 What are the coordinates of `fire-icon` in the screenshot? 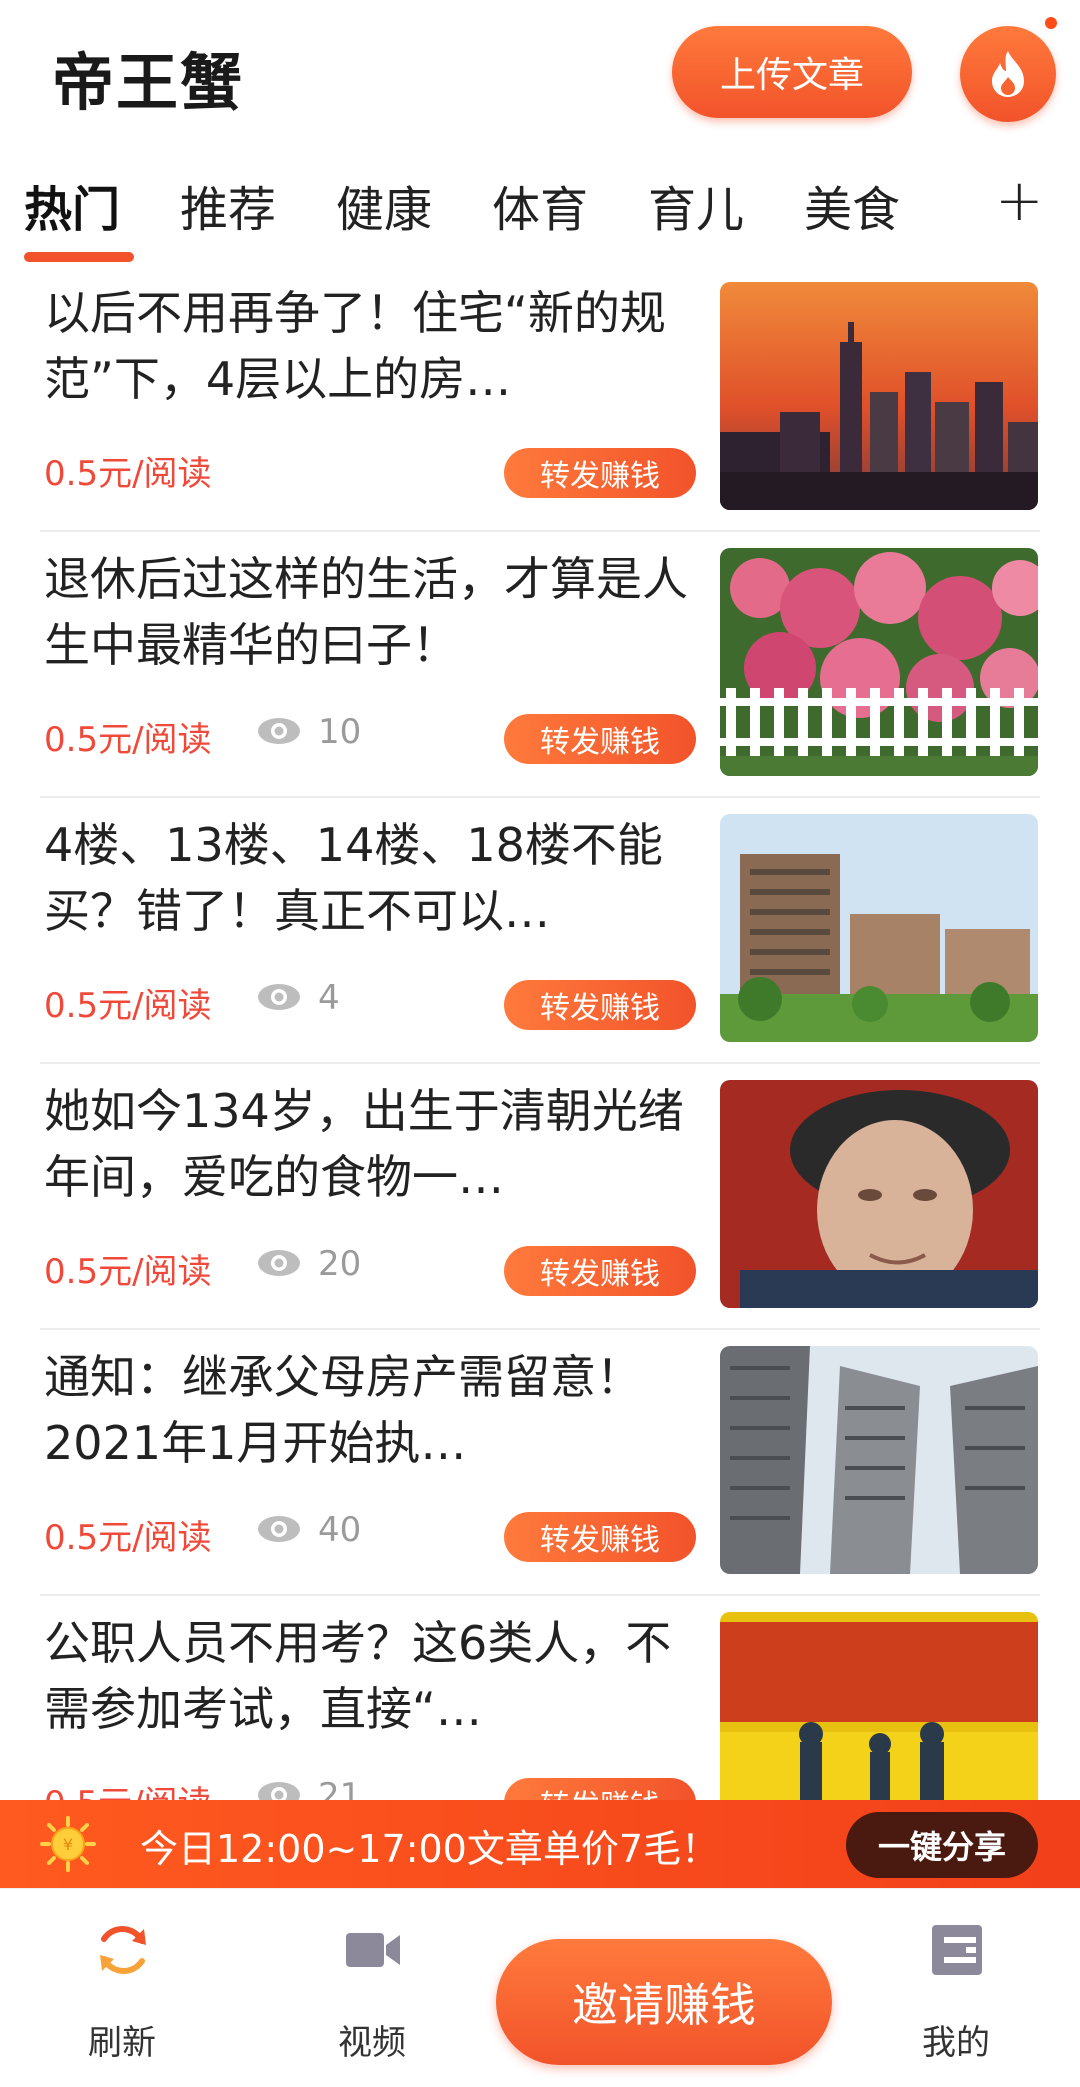 It's located at (1008, 74).